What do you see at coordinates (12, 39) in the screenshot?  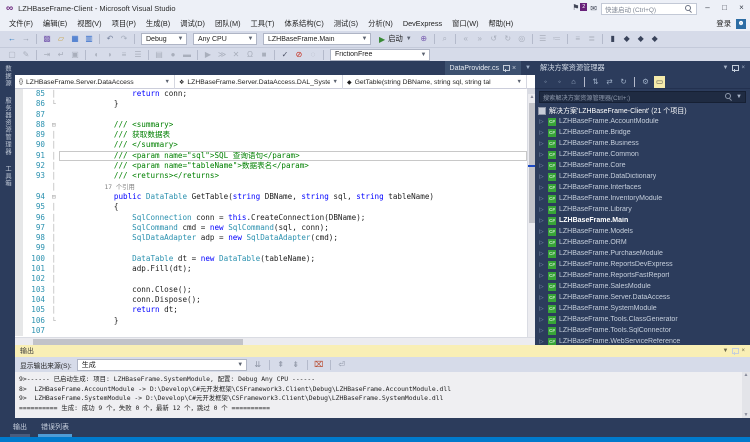 I see `nav-back-icon: ←` at bounding box center [12, 39].